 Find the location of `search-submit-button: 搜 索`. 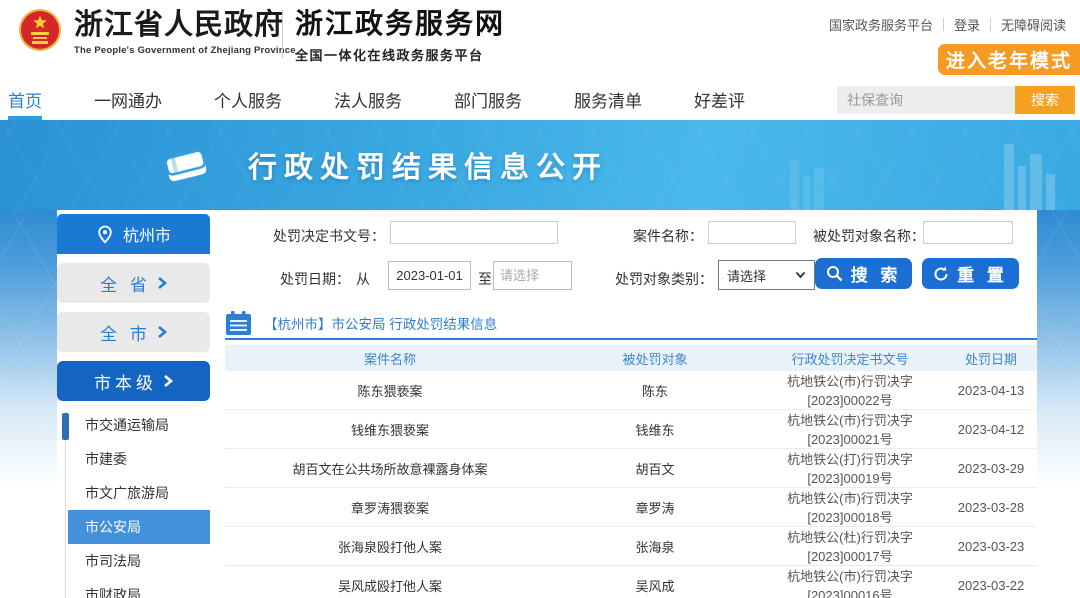

search-submit-button: 搜 索 is located at coordinates (863, 273).